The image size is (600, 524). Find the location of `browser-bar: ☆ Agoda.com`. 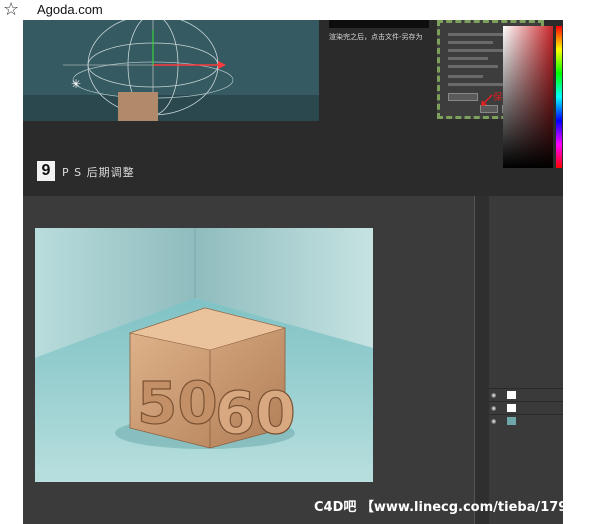

browser-bar: ☆ Agoda.com is located at coordinates (300, 10).